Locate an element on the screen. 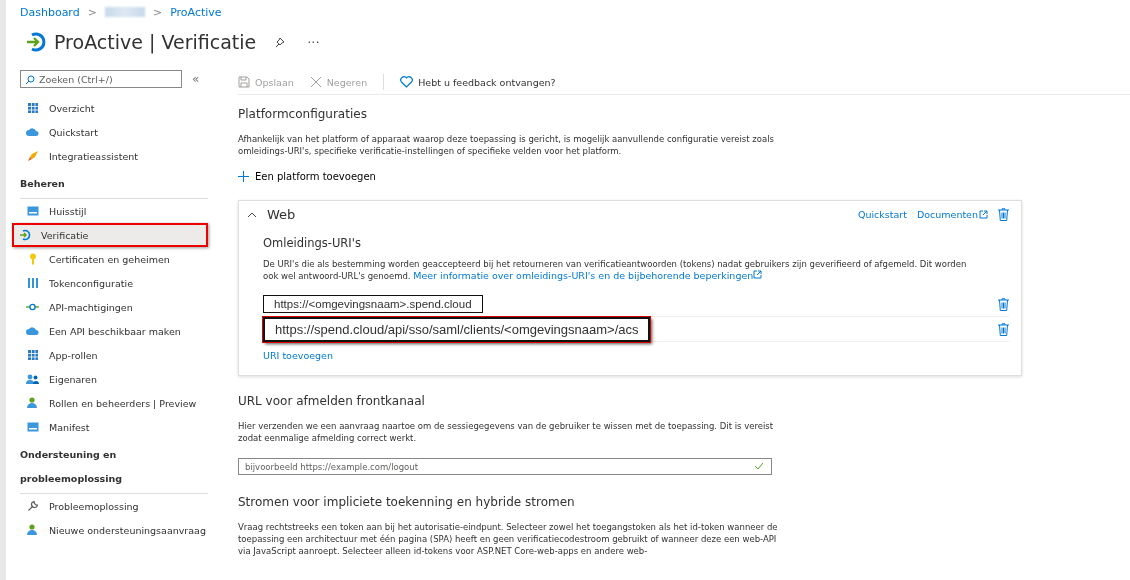 Image resolution: width=1130 pixels, height=580 pixels. docs-link: Documenten is located at coordinates (947, 214).